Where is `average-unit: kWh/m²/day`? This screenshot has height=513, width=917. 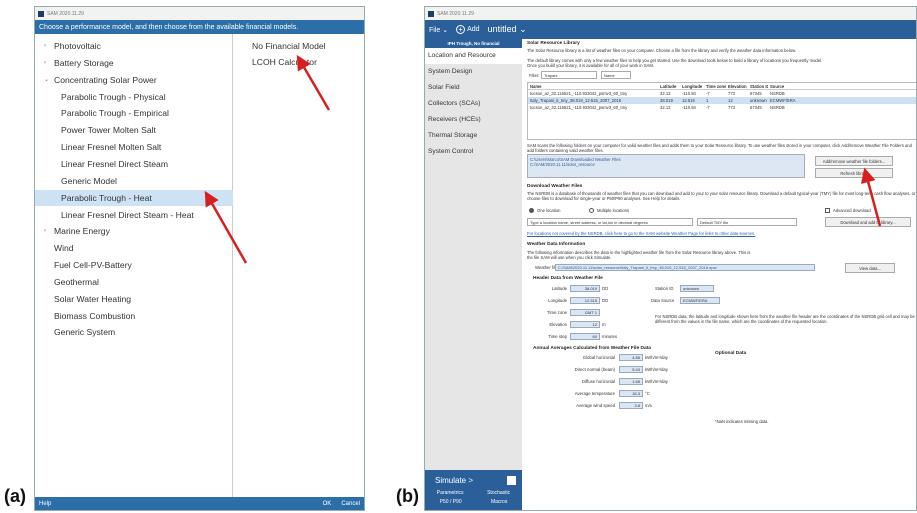 average-unit: kWh/m²/day is located at coordinates (656, 381).